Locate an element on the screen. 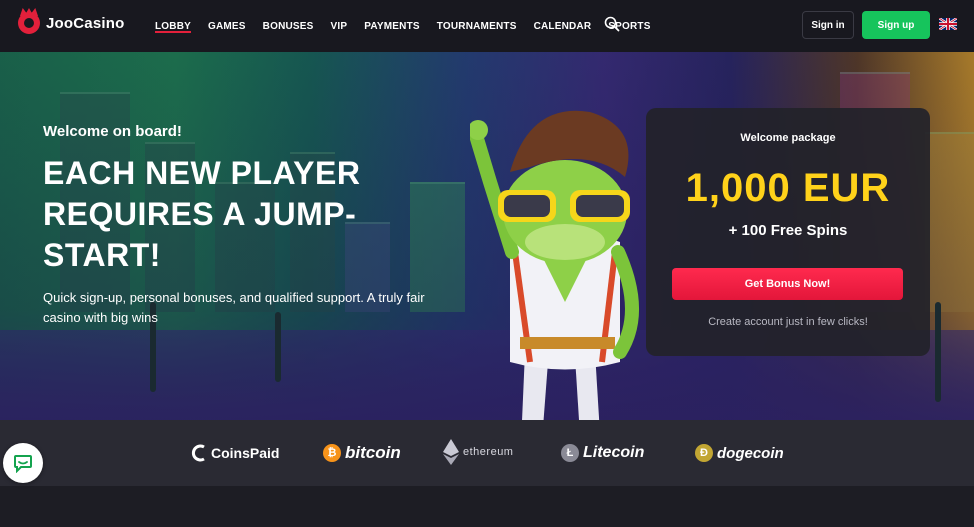  dogecoin-logo: Ð dogecoin is located at coordinates (739, 453).